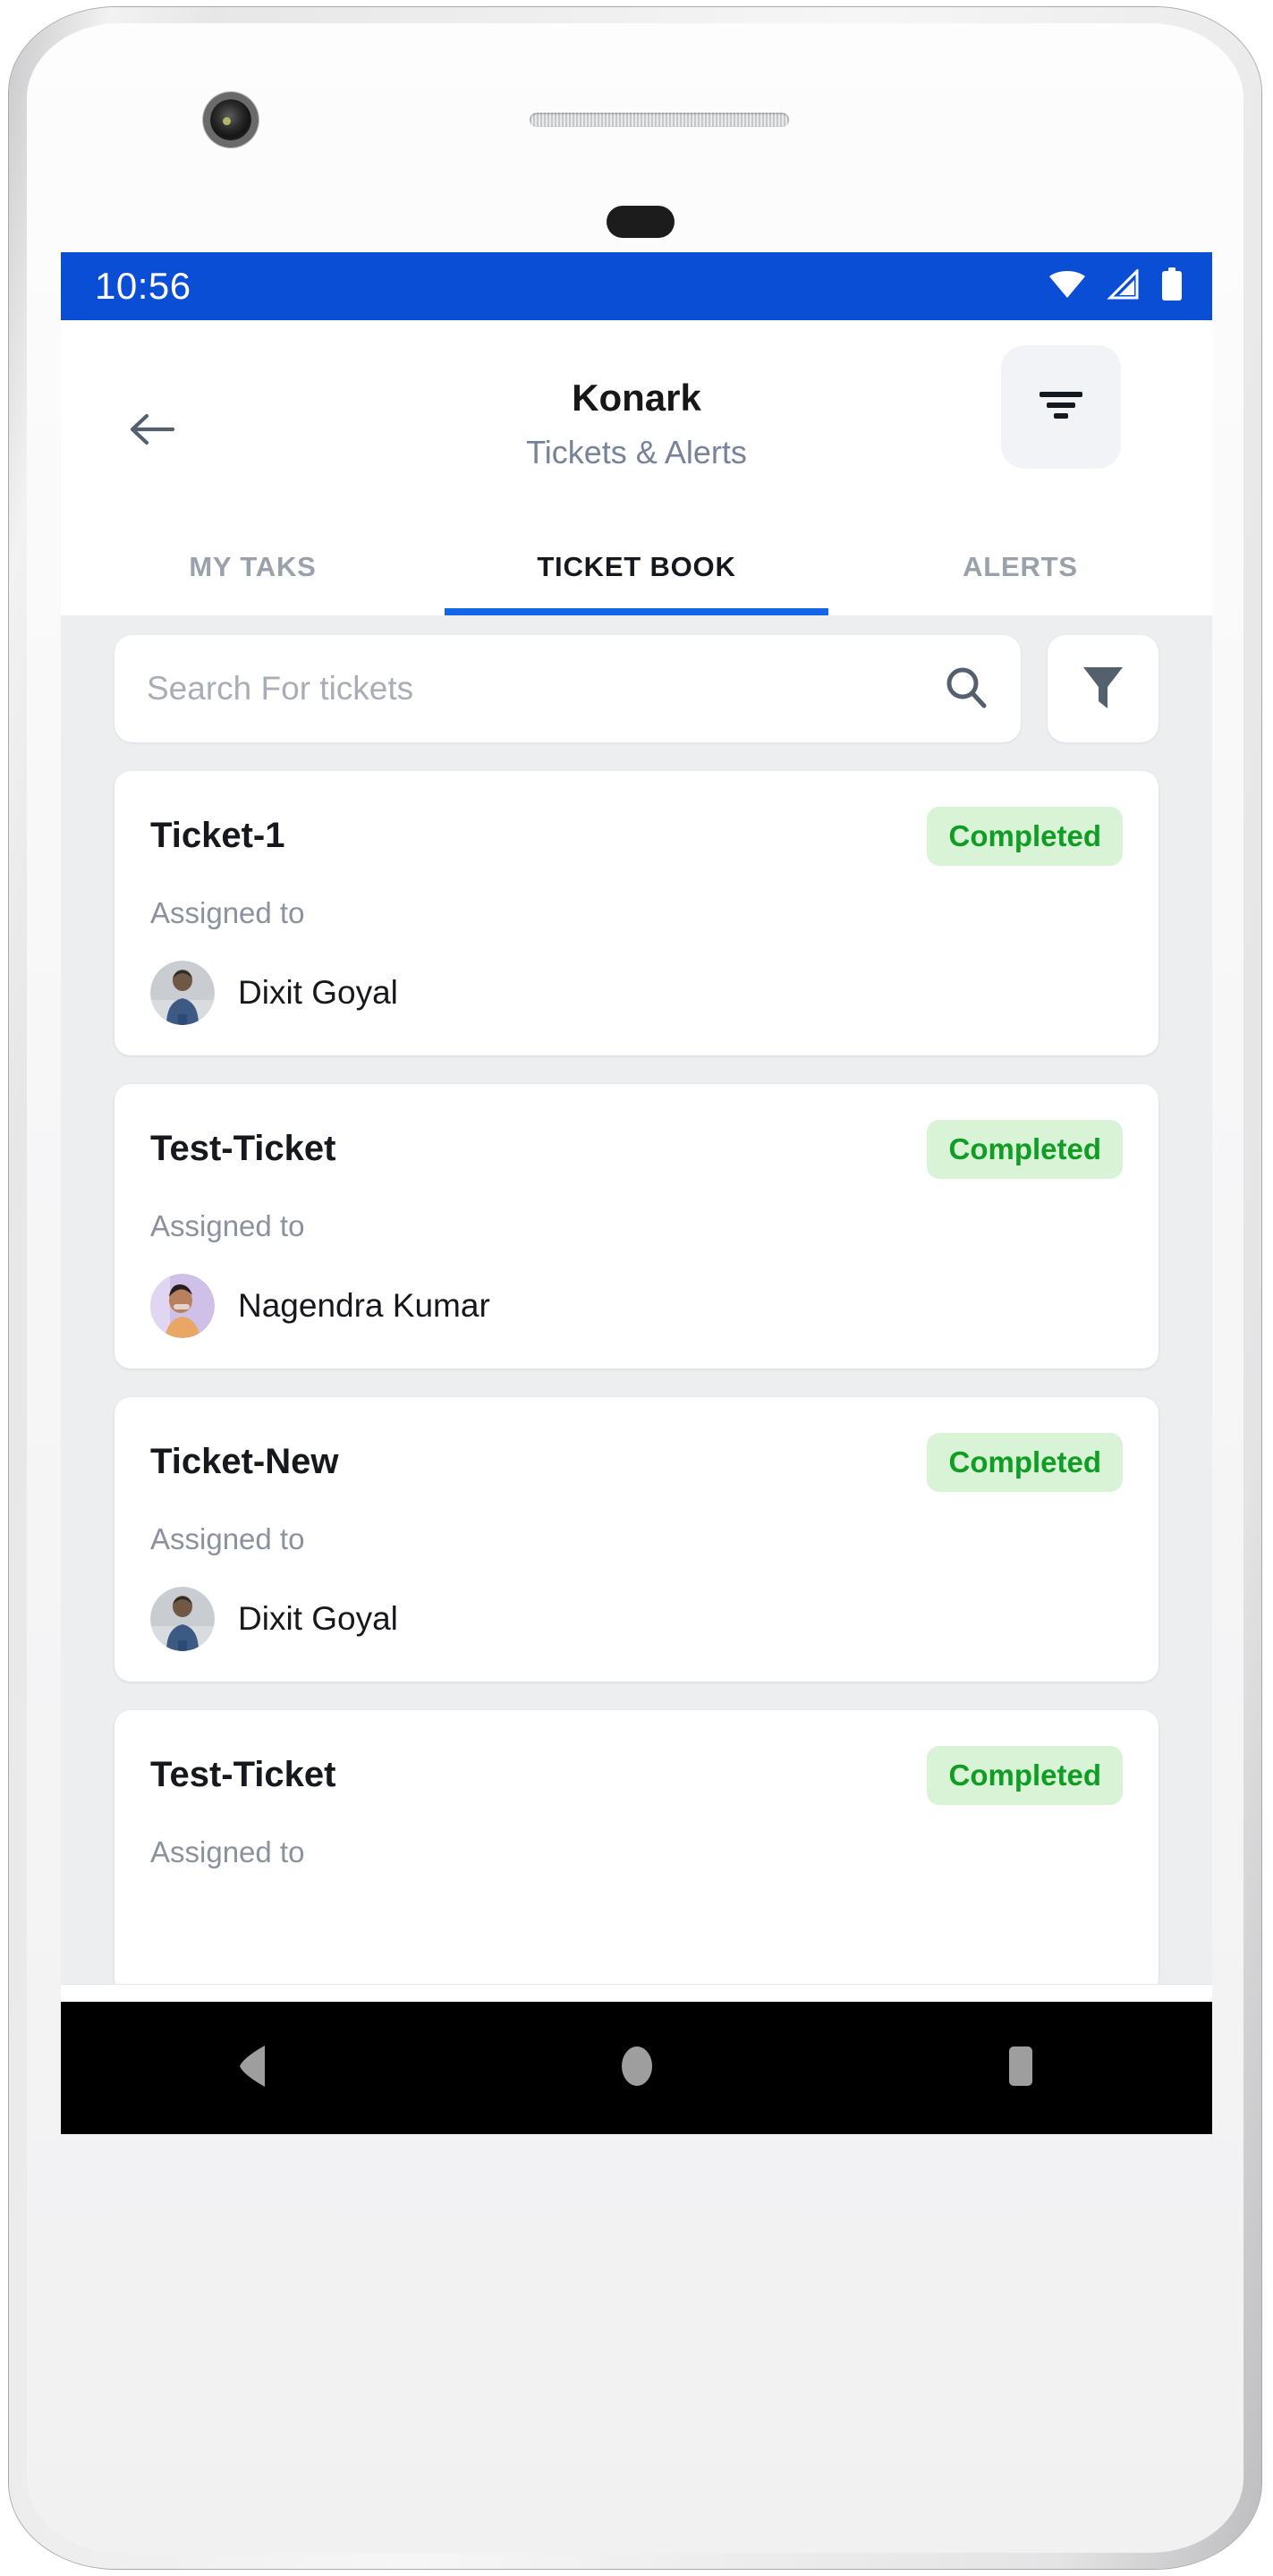 The image size is (1273, 2576). Describe the element at coordinates (636, 1462) in the screenshot. I see `ticket-card-header: Ticket-New Completed` at that location.